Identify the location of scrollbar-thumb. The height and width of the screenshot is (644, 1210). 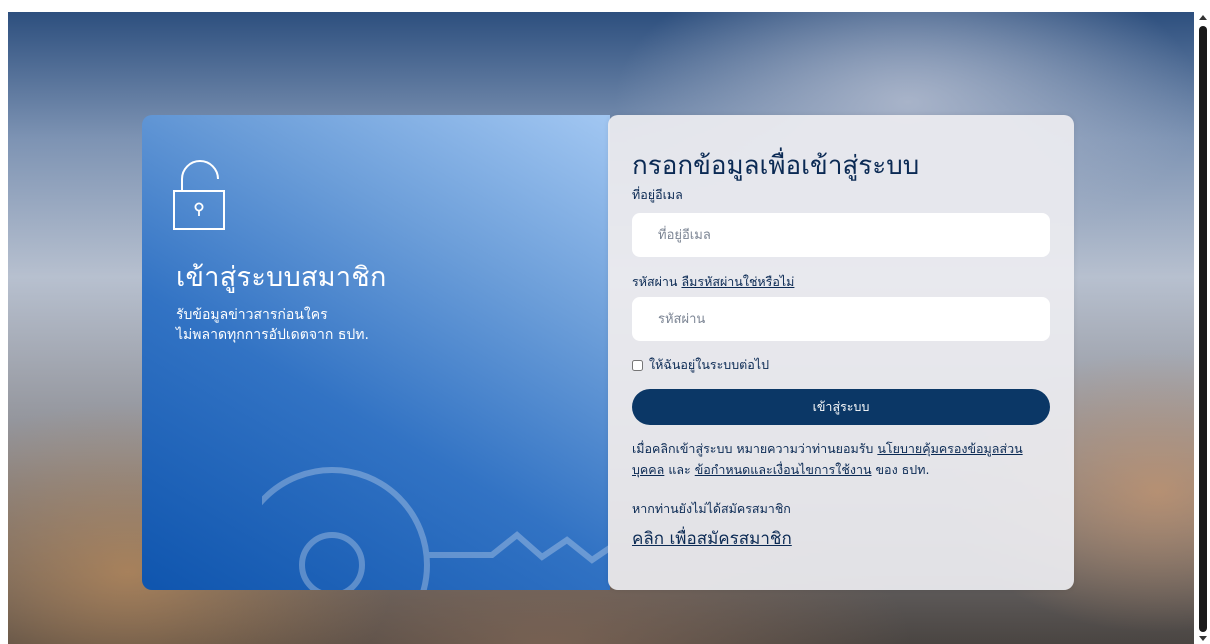
(1203, 329).